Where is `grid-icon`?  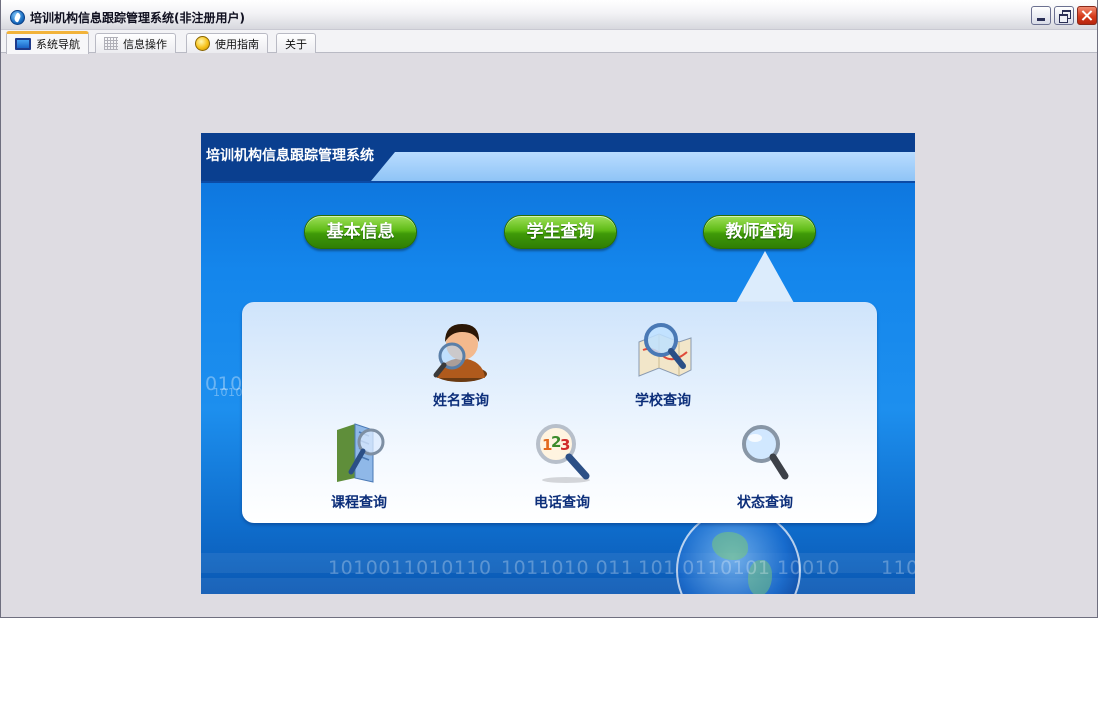 grid-icon is located at coordinates (111, 43).